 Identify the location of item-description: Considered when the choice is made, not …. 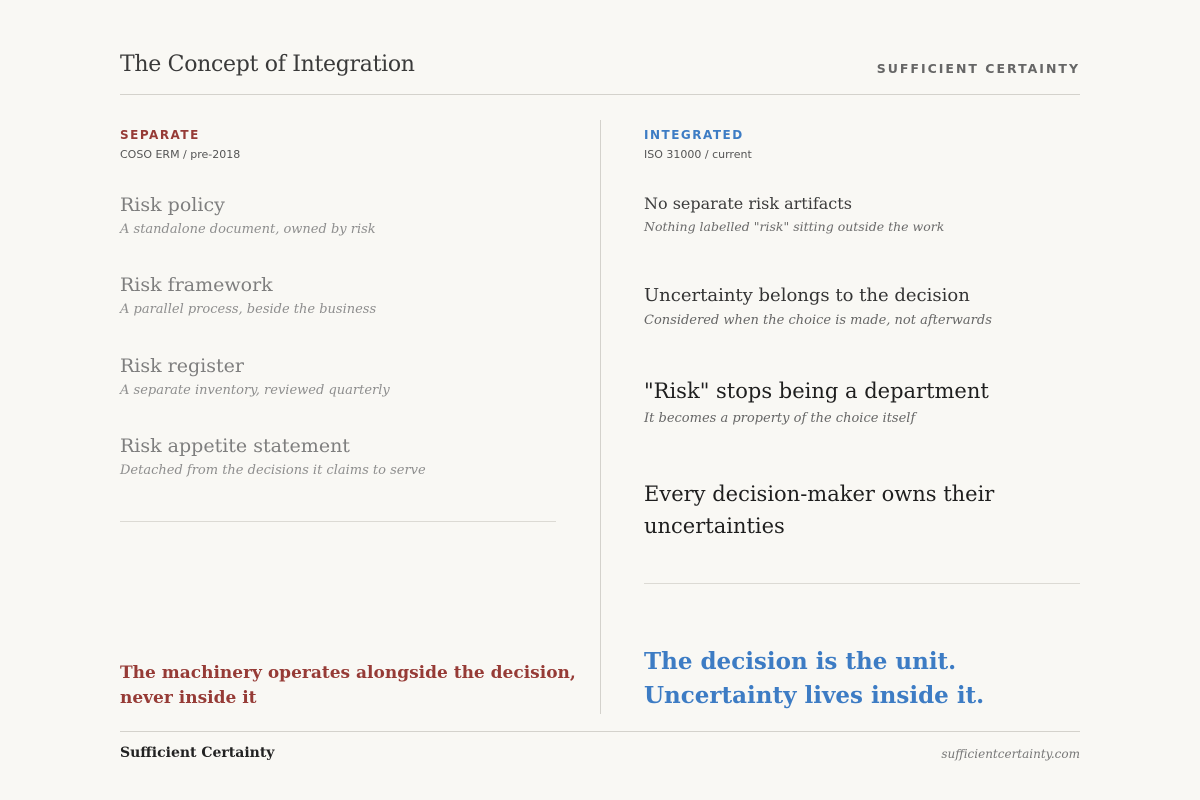
(818, 320).